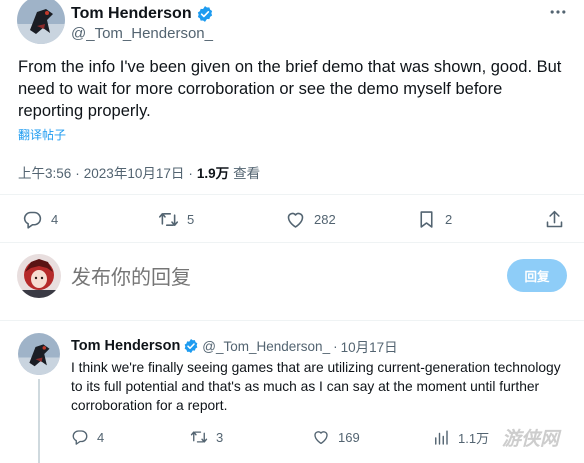  What do you see at coordinates (44, 172) in the screenshot?
I see `tweet-time: 上午3:56` at bounding box center [44, 172].